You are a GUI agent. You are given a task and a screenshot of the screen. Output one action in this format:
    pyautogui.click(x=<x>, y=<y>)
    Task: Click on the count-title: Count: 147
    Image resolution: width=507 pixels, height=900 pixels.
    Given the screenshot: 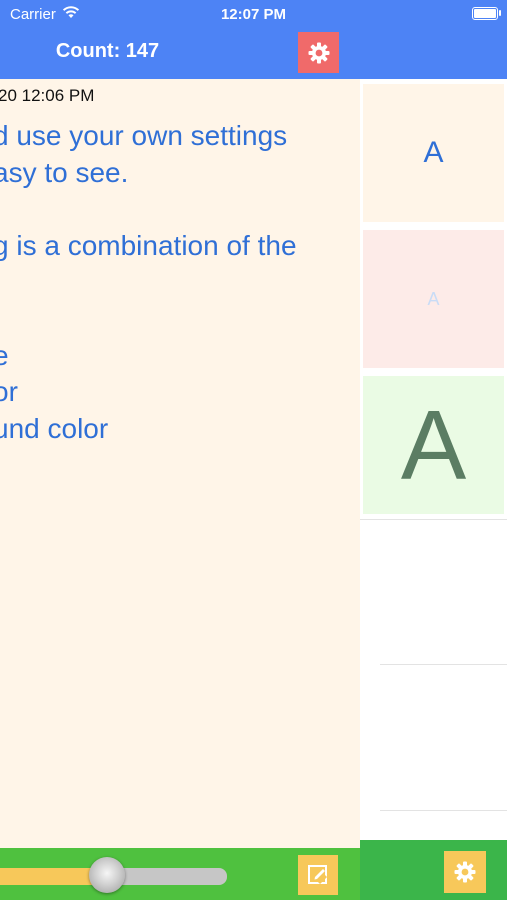 What is the action you would take?
    pyautogui.click(x=107, y=51)
    